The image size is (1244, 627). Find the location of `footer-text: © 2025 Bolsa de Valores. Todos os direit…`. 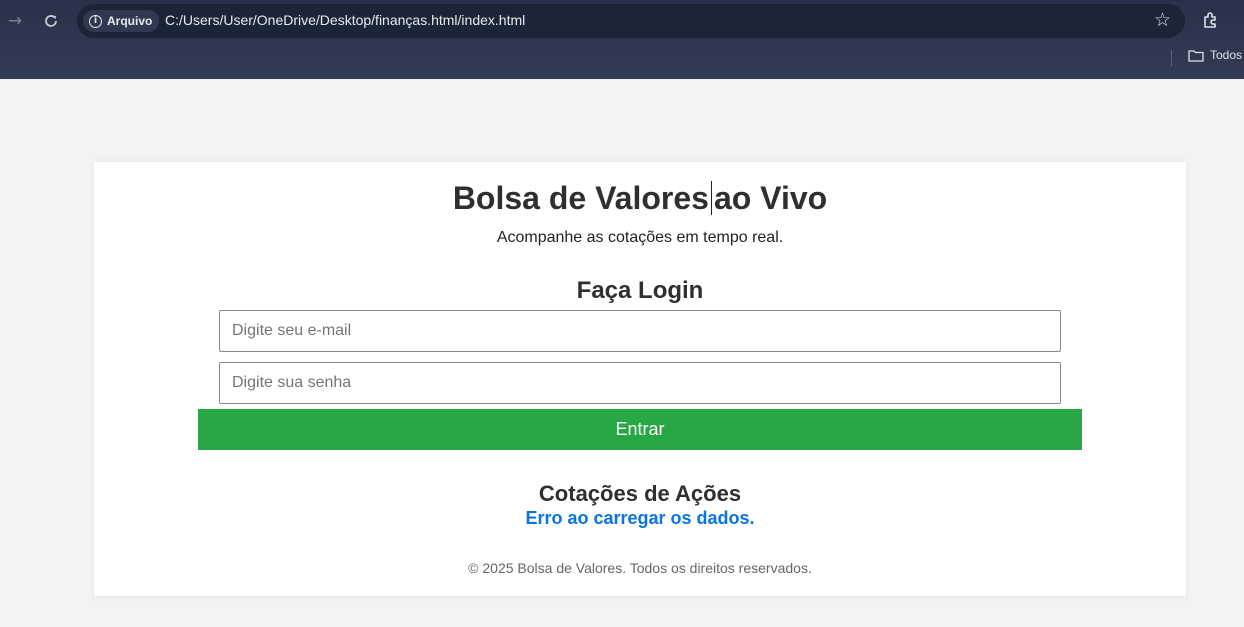

footer-text: © 2025 Bolsa de Valores. Todos os direit… is located at coordinates (640, 568).